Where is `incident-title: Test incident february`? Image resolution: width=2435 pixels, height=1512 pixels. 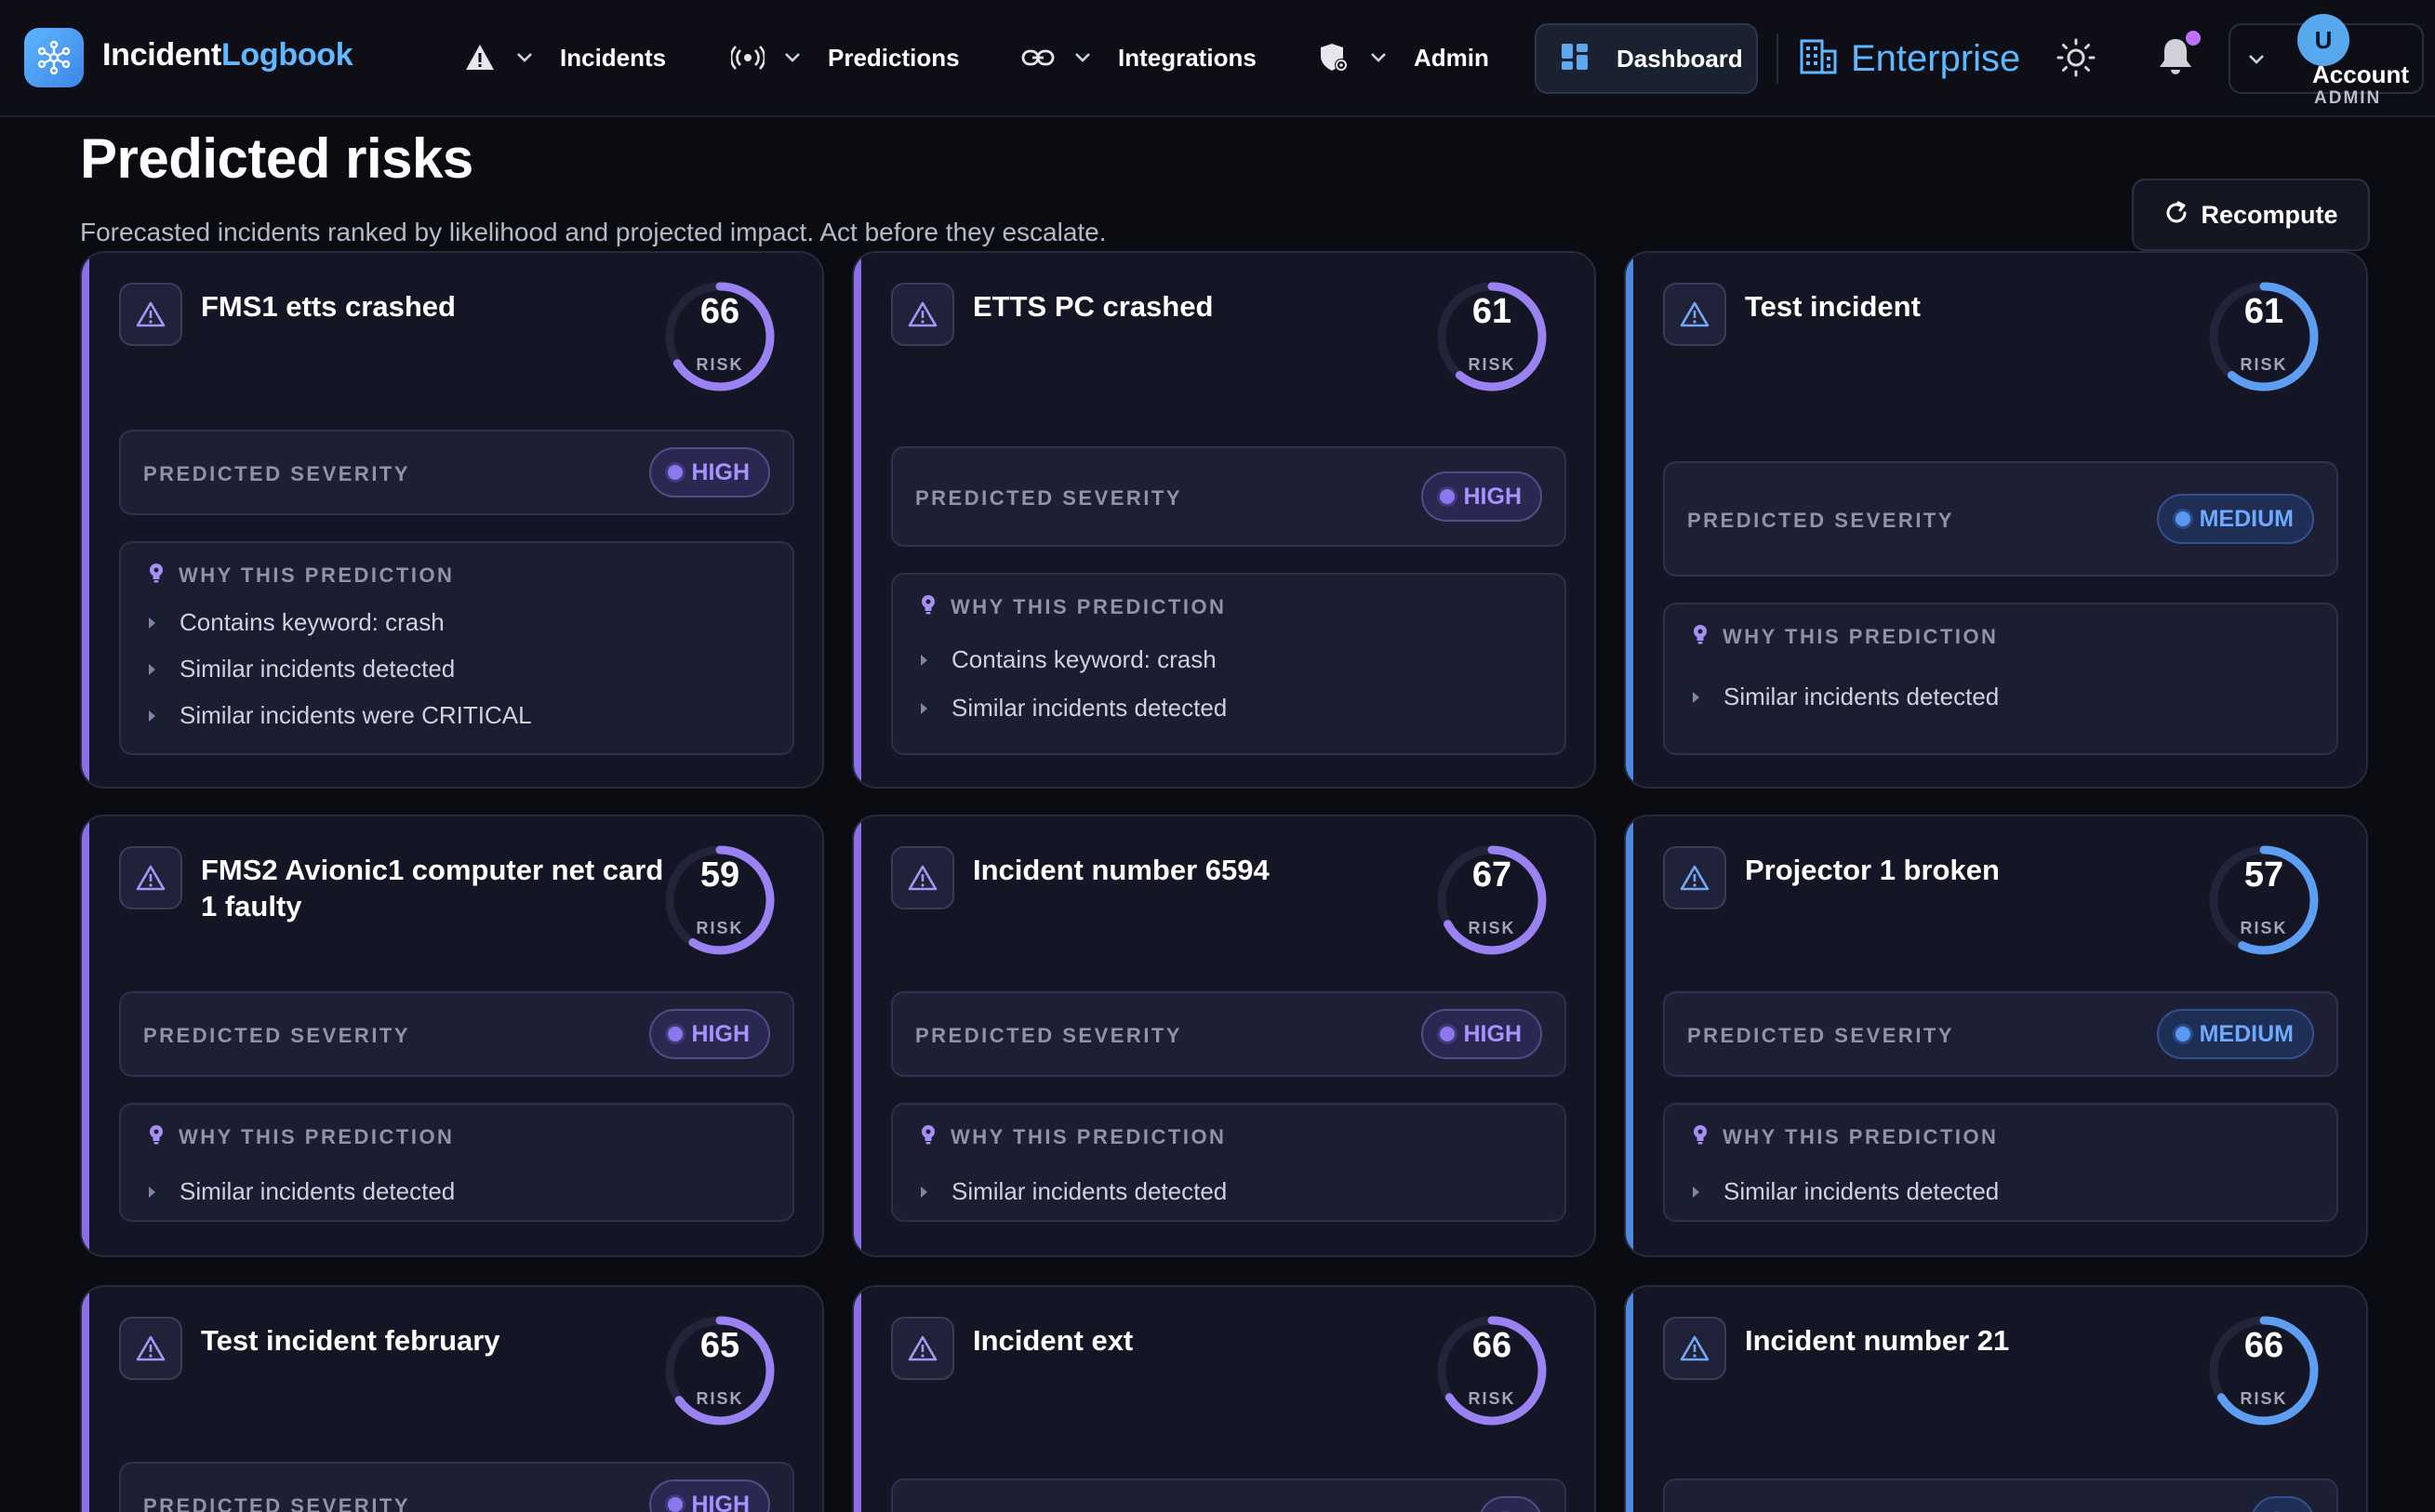 incident-title: Test incident february is located at coordinates (433, 1340).